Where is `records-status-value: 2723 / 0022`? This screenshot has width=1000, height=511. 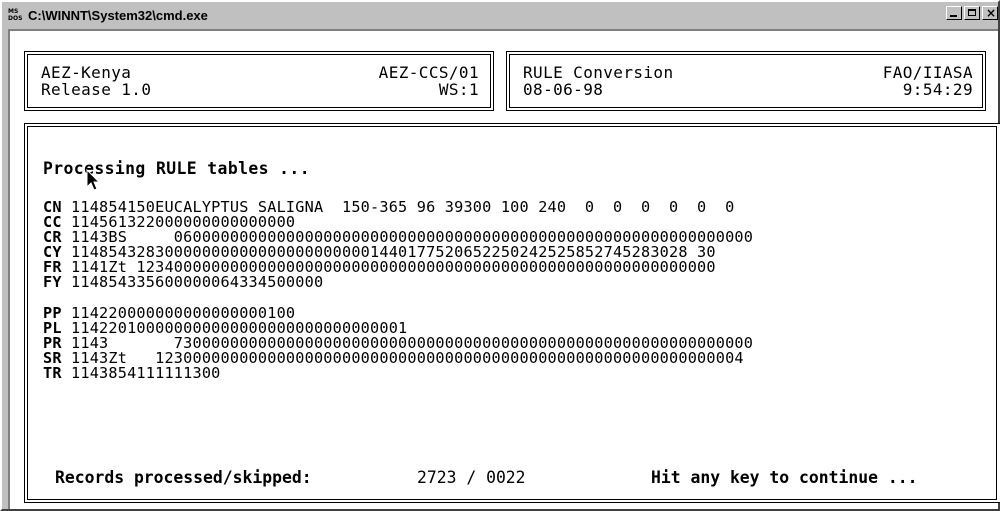
records-status-value: 2723 / 0022 is located at coordinates (471, 477).